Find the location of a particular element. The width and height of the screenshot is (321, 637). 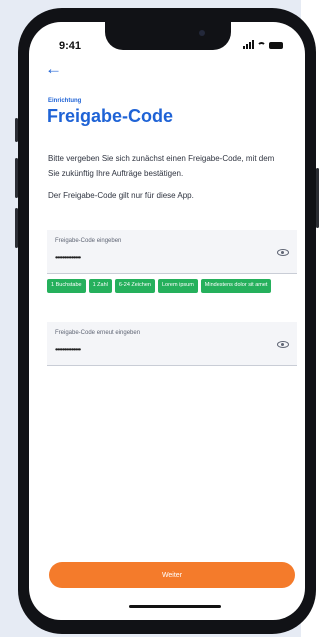

status-icons is located at coordinates (263, 44).